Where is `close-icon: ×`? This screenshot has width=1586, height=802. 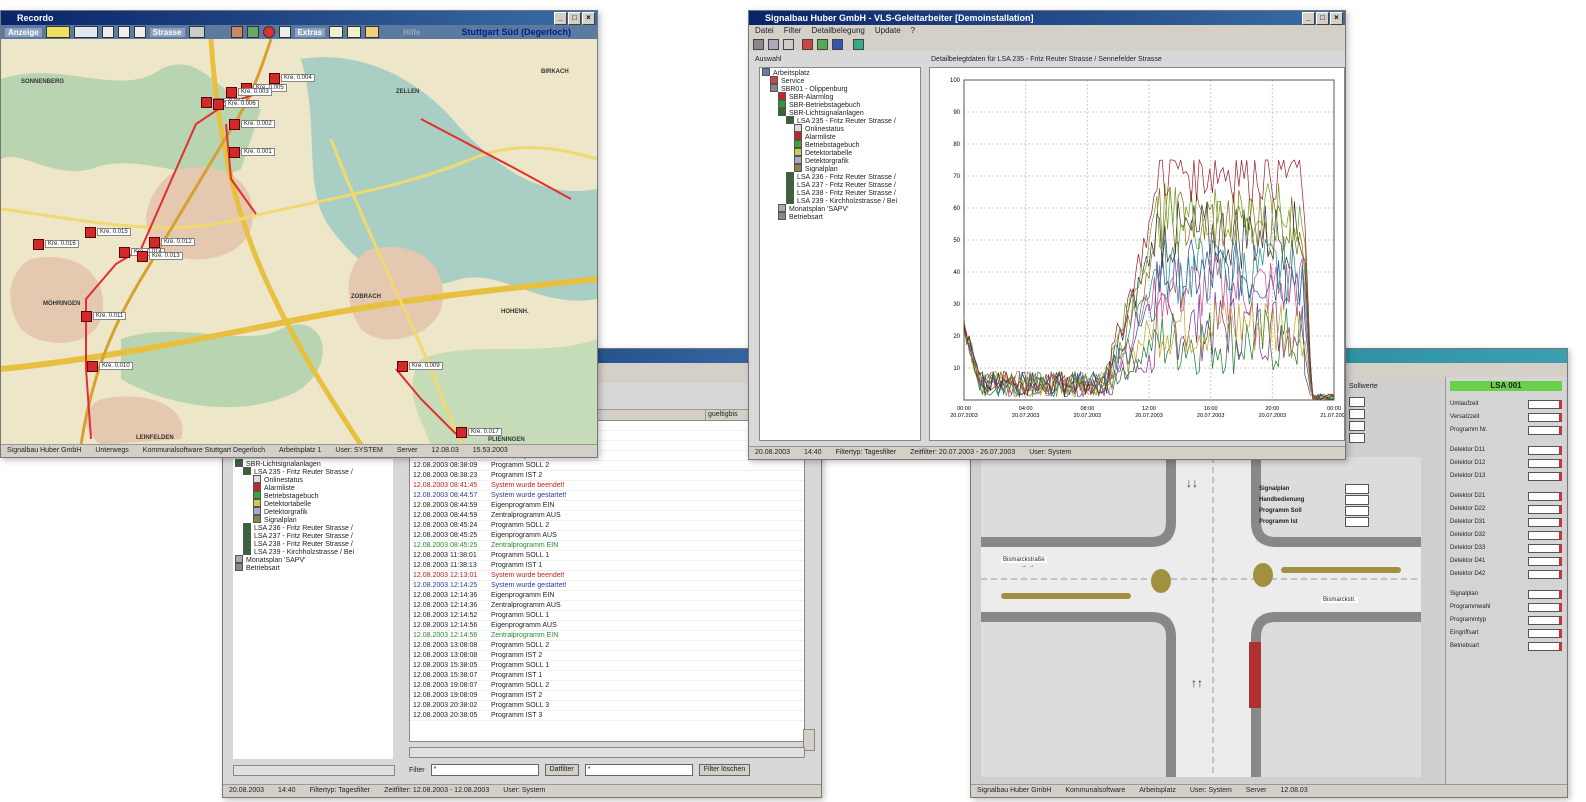
close-icon: × is located at coordinates (588, 18).